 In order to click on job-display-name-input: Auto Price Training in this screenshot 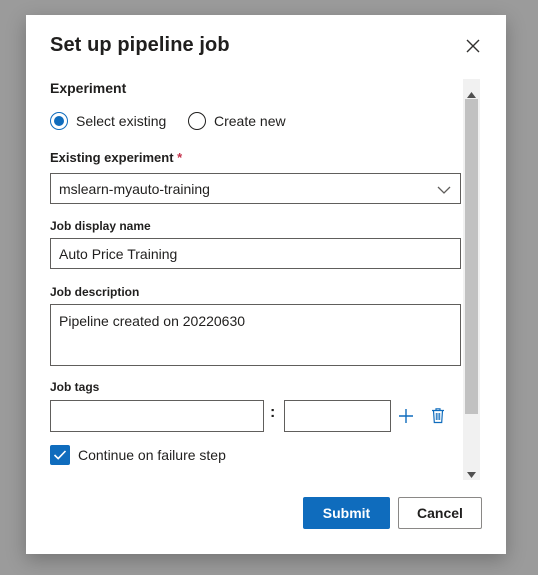, I will do `click(255, 253)`.